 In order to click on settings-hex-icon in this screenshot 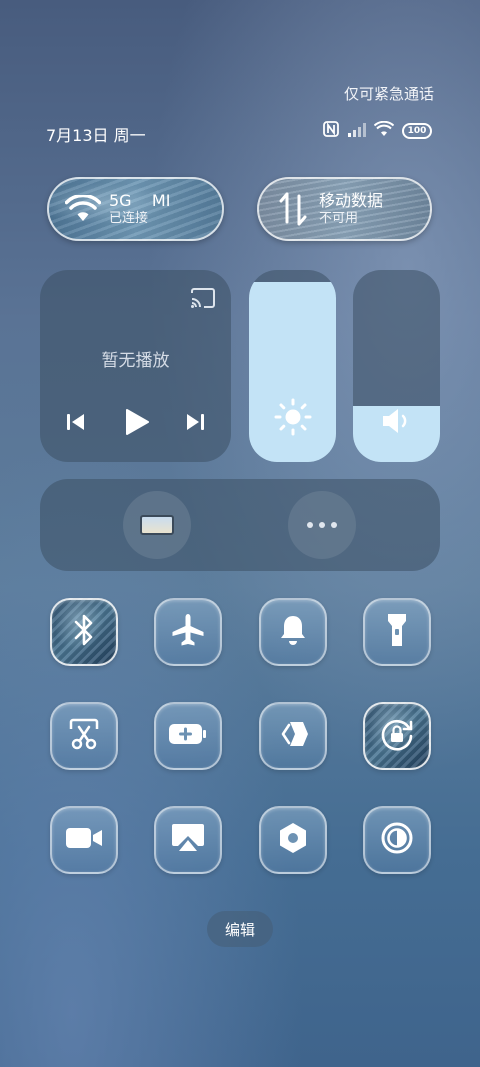, I will do `click(293, 840)`.